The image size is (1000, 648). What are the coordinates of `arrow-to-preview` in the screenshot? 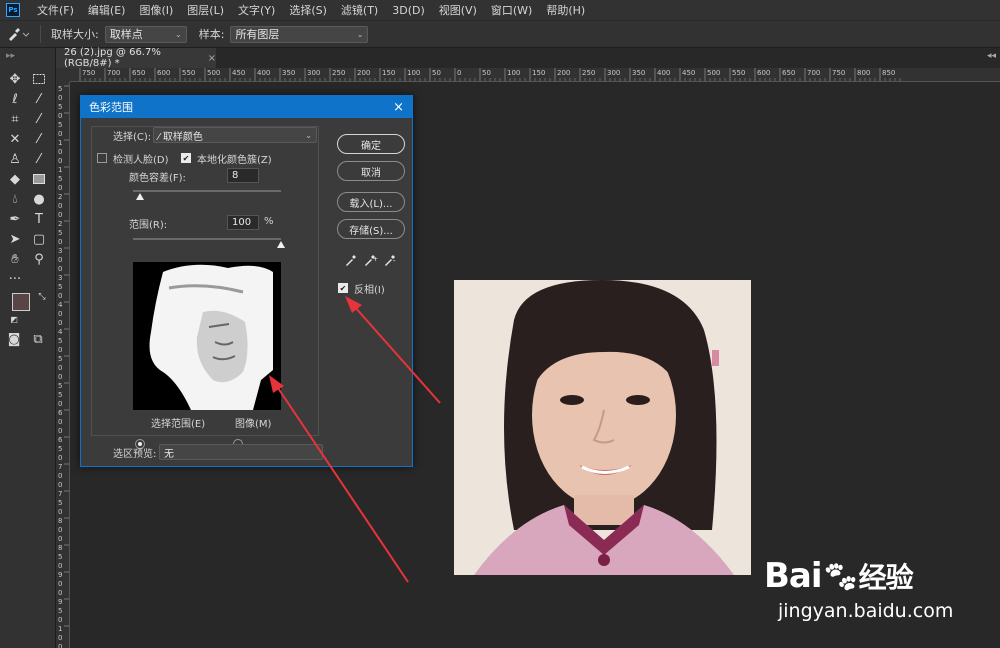 It's located at (342, 483).